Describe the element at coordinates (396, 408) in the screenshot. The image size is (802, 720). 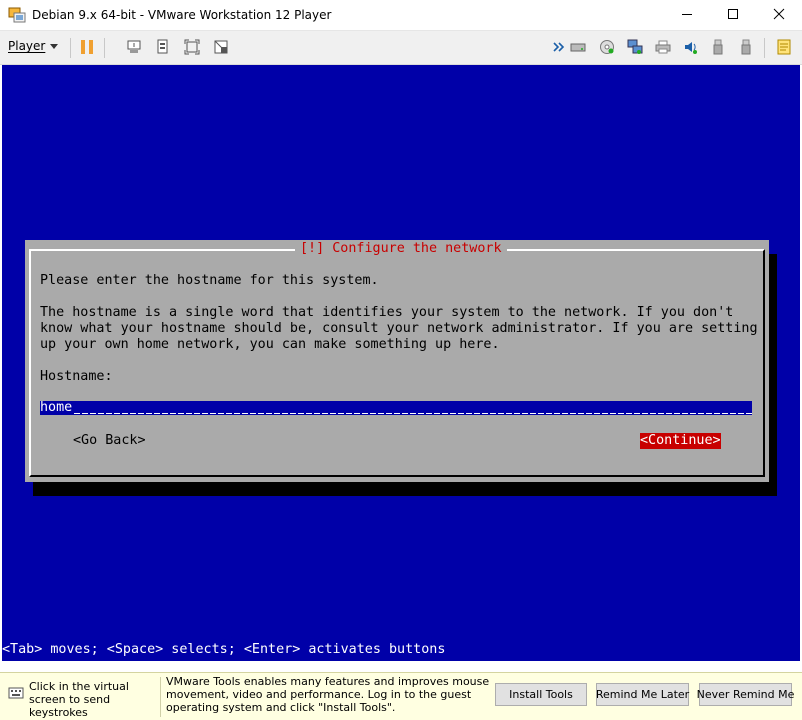
I see `hostname-input: home` at that location.